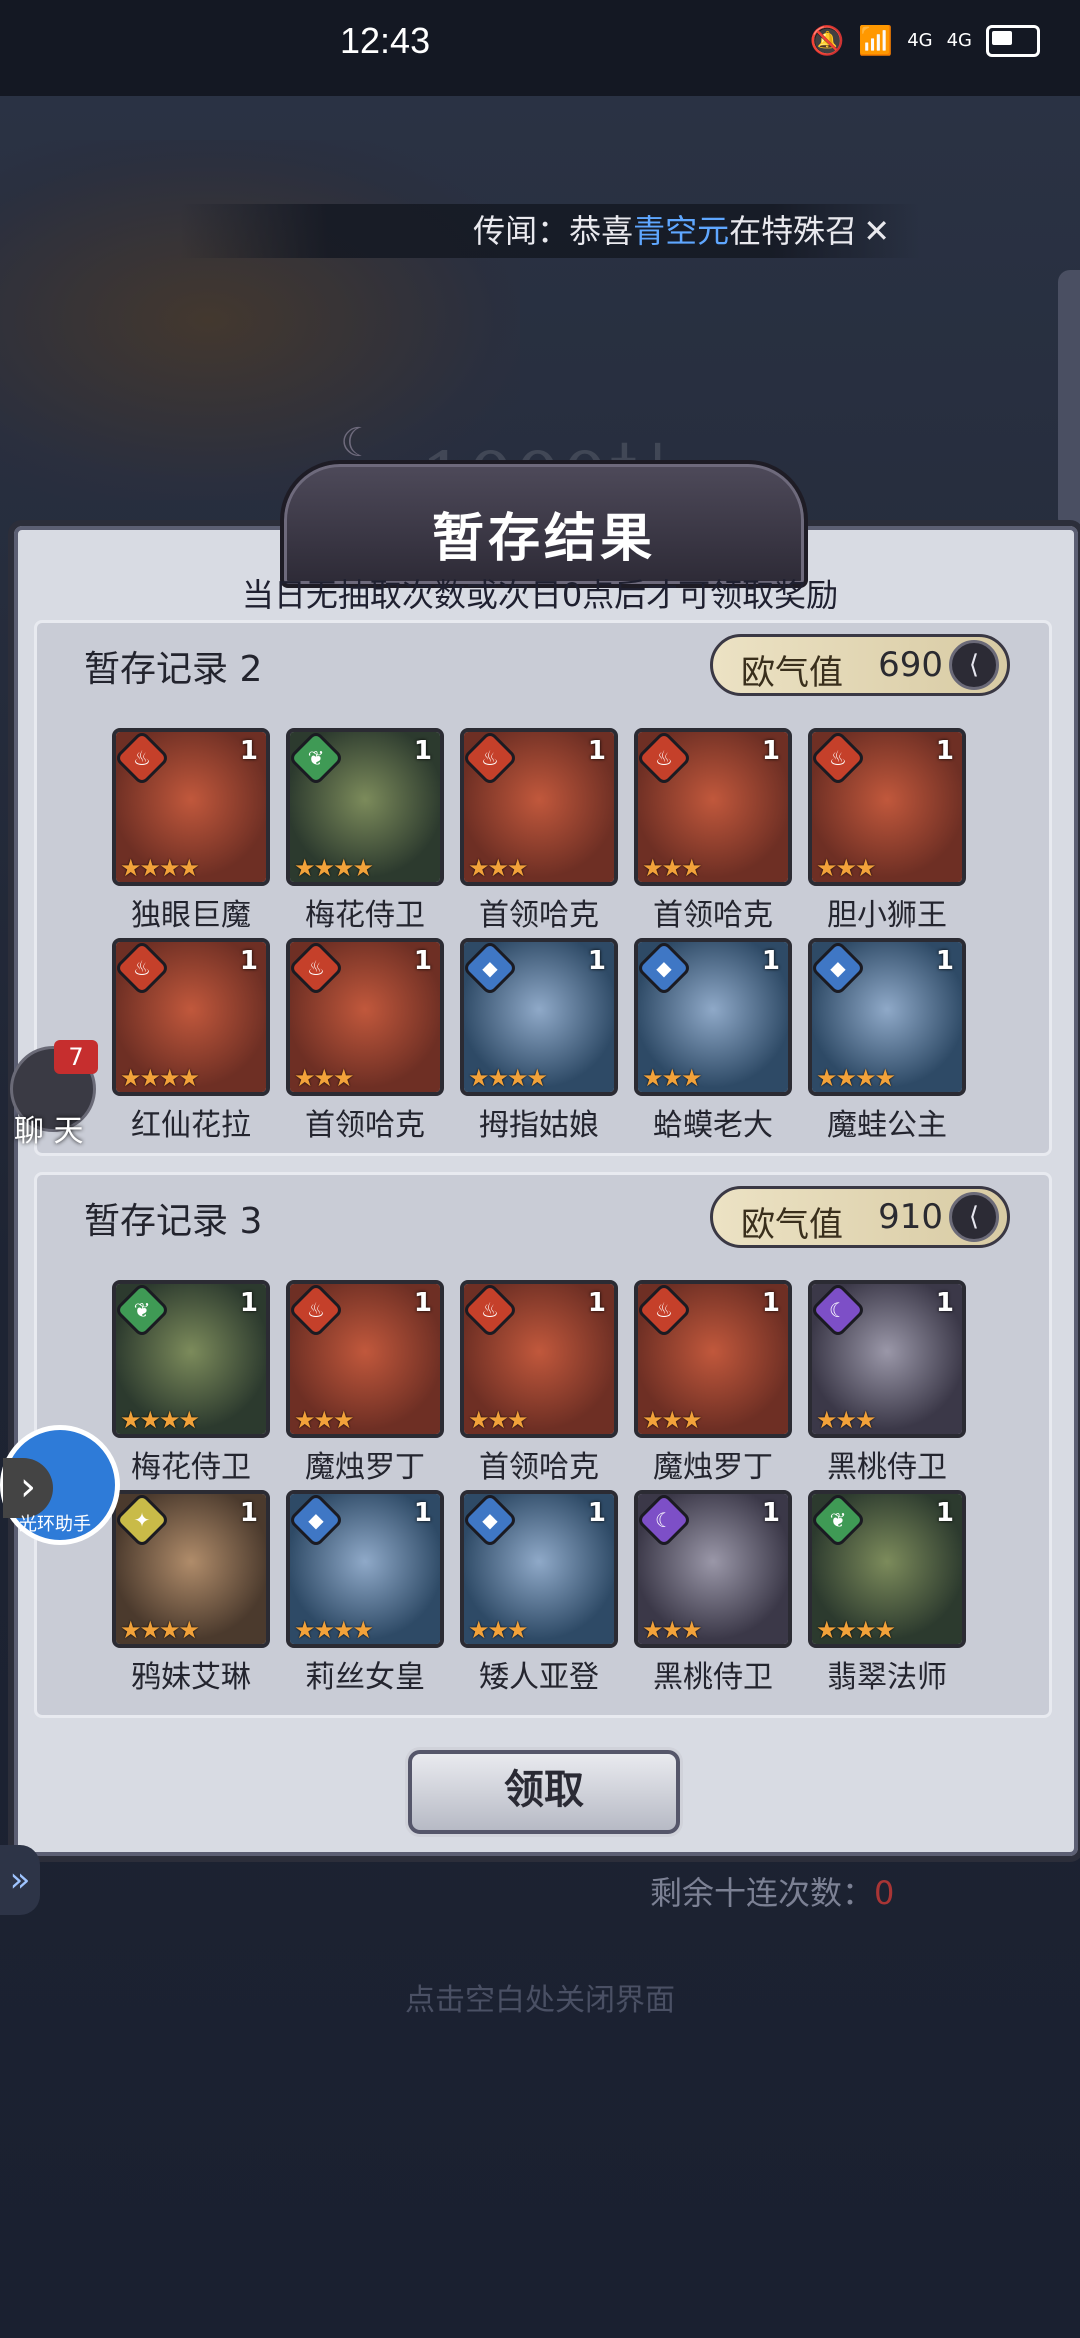 The height and width of the screenshot is (2338, 1080). What do you see at coordinates (539, 1125) in the screenshot?
I see `hero-name: 拇指姑娘` at bounding box center [539, 1125].